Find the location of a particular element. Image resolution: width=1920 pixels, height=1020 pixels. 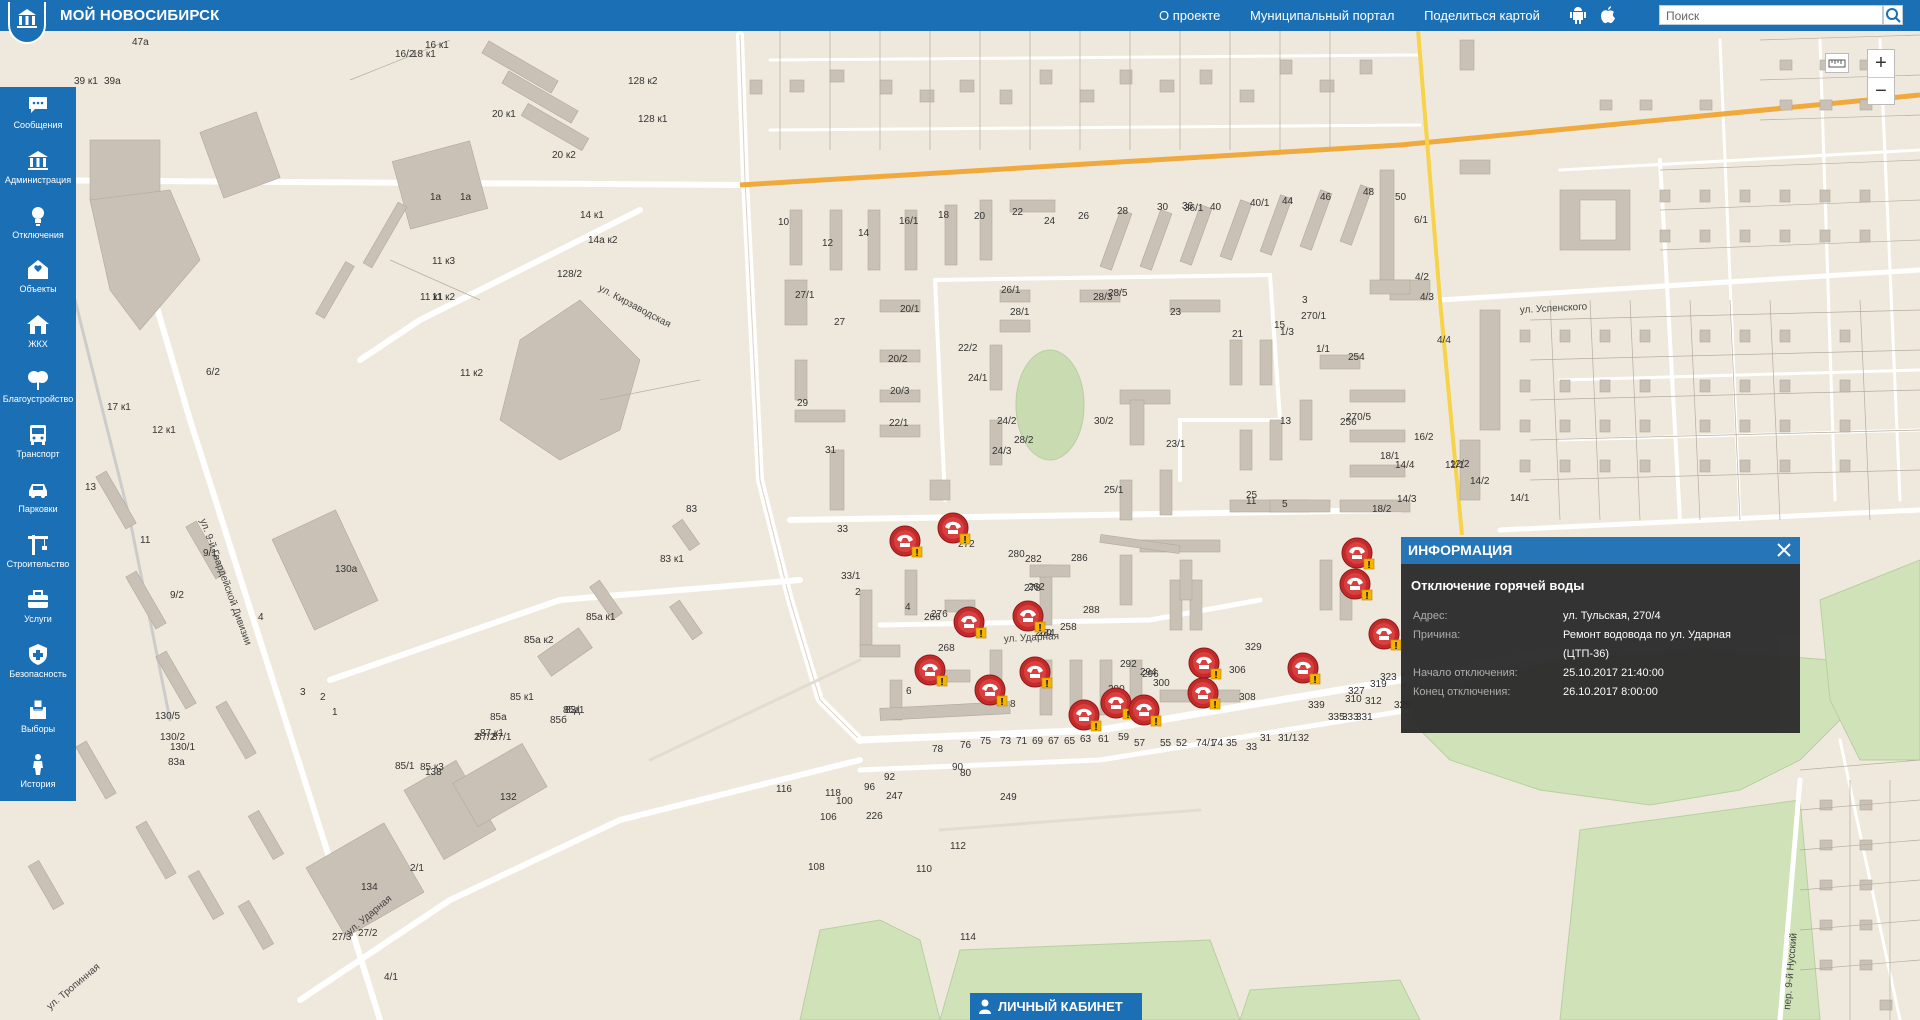

house-number: 14а к2 is located at coordinates (603, 240).